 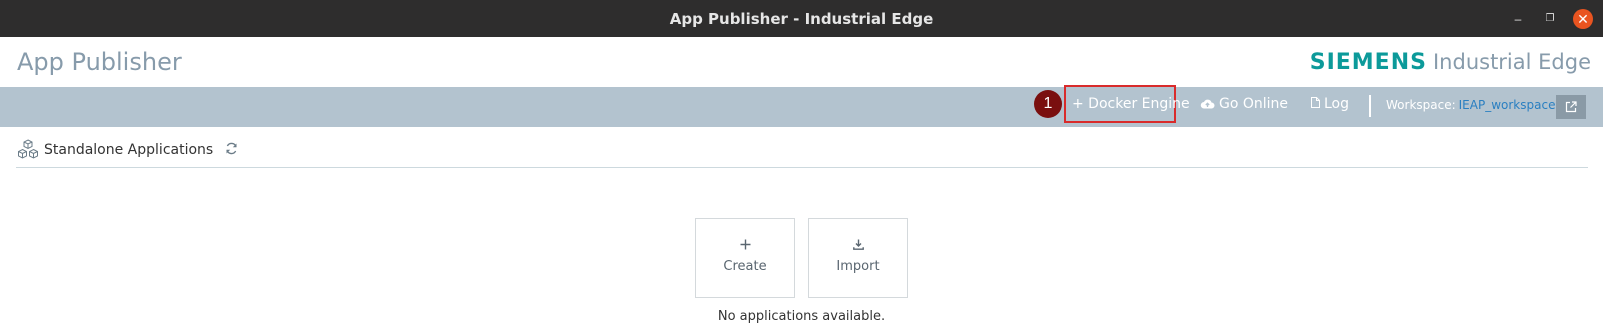 I want to click on window-titlebar: App Publisher - Industrial Edge – ❐ ✕, so click(x=801, y=18).